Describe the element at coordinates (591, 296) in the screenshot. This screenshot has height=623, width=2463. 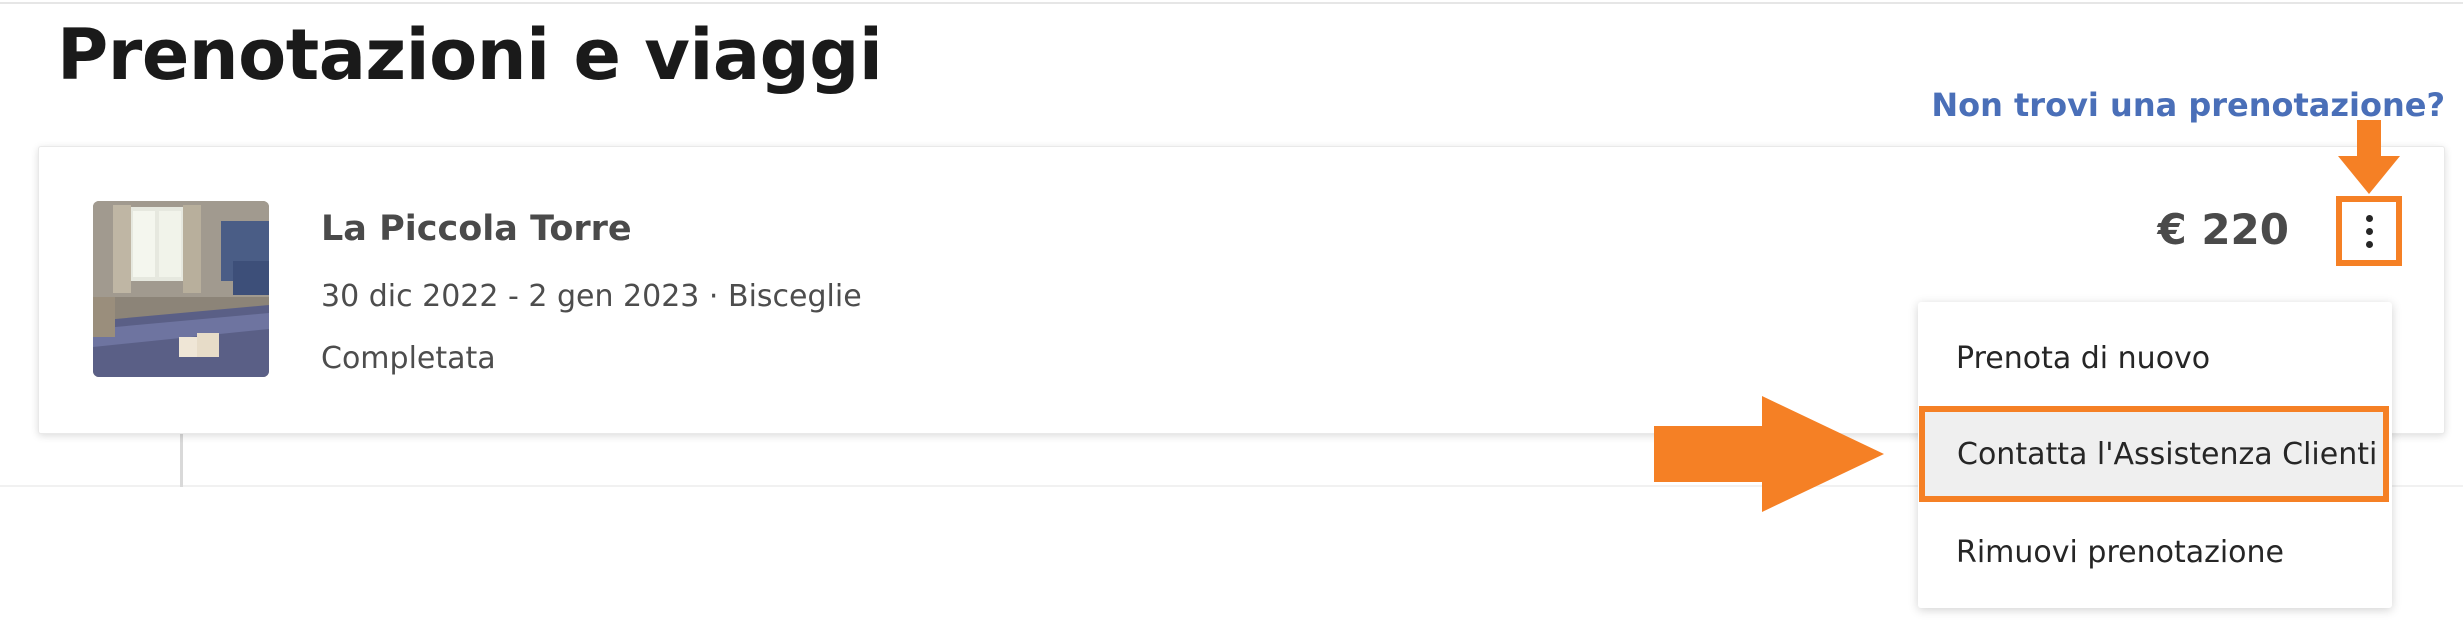
I see `booking-dates-location: 30 dic 2022 - 2 gen 2023 · Bisceglie` at that location.